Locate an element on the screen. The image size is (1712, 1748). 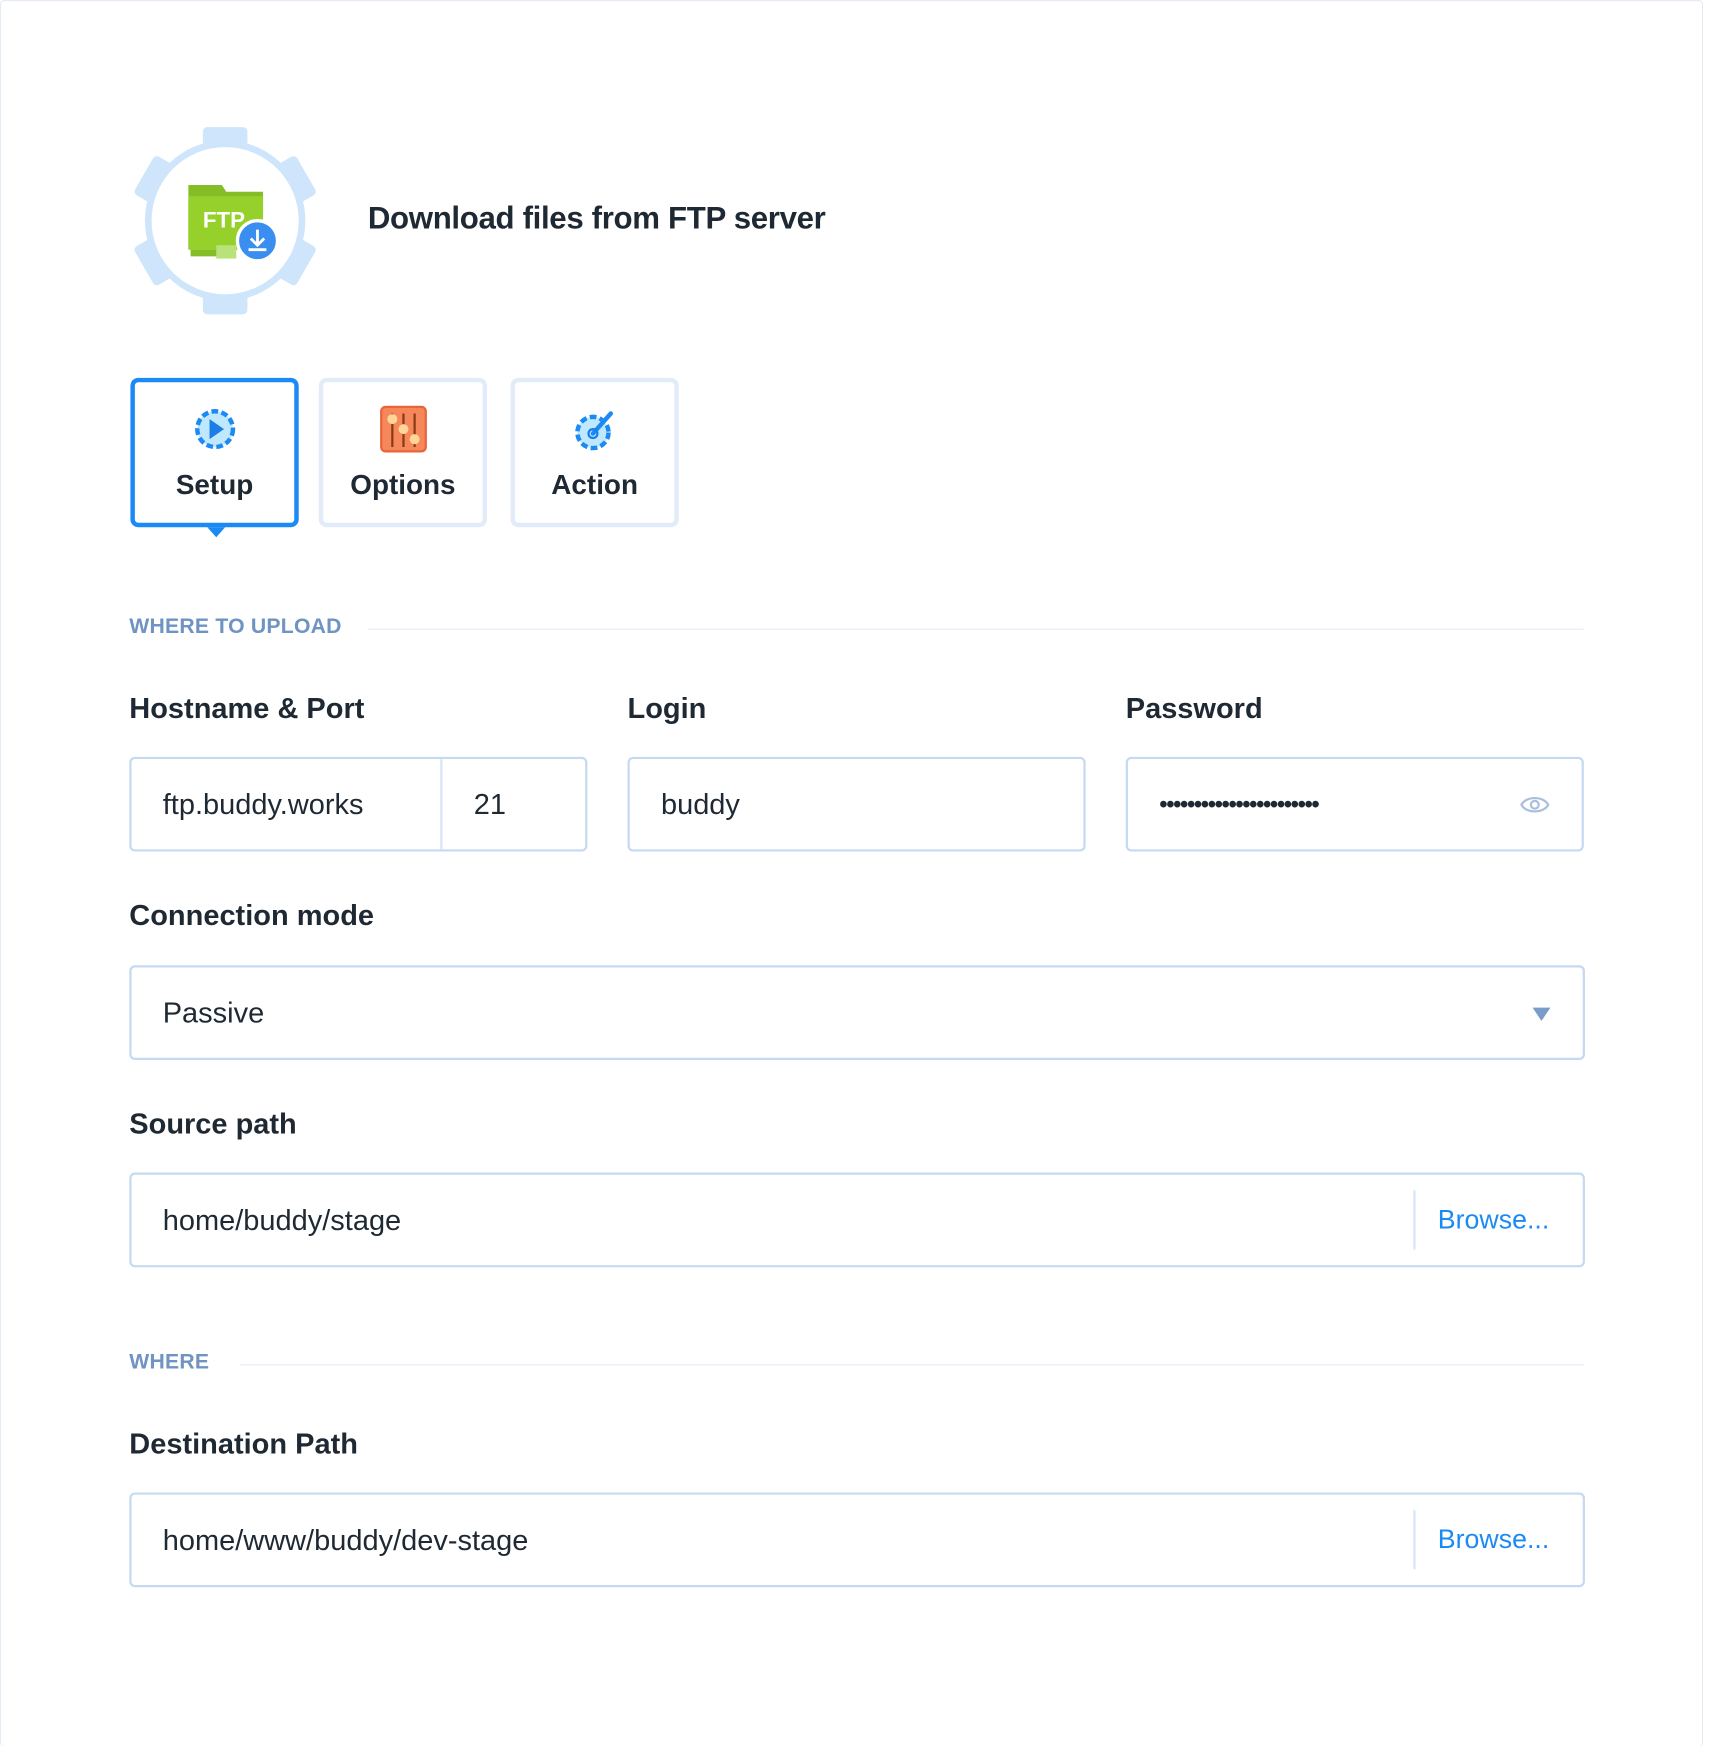
connection-mode-select: Passive is located at coordinates (857, 1012).